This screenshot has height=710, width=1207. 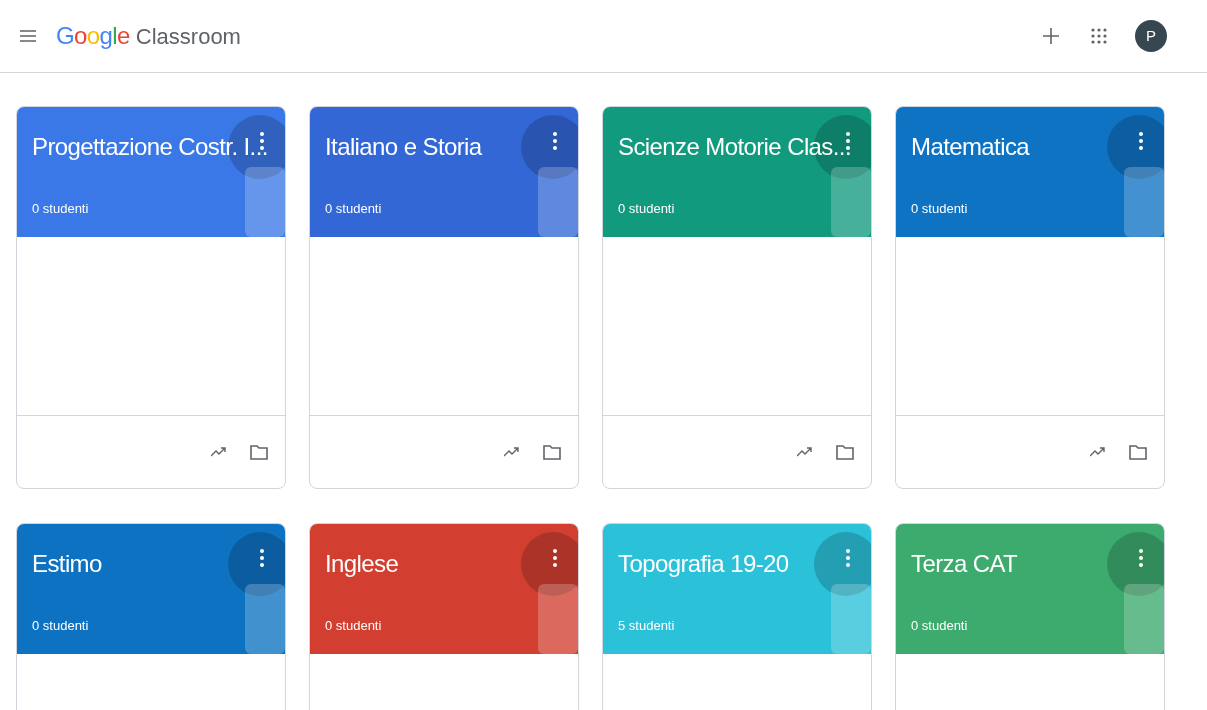 What do you see at coordinates (444, 172) in the screenshot?
I see `class-banner: Italiano e Storia 0 studenti` at bounding box center [444, 172].